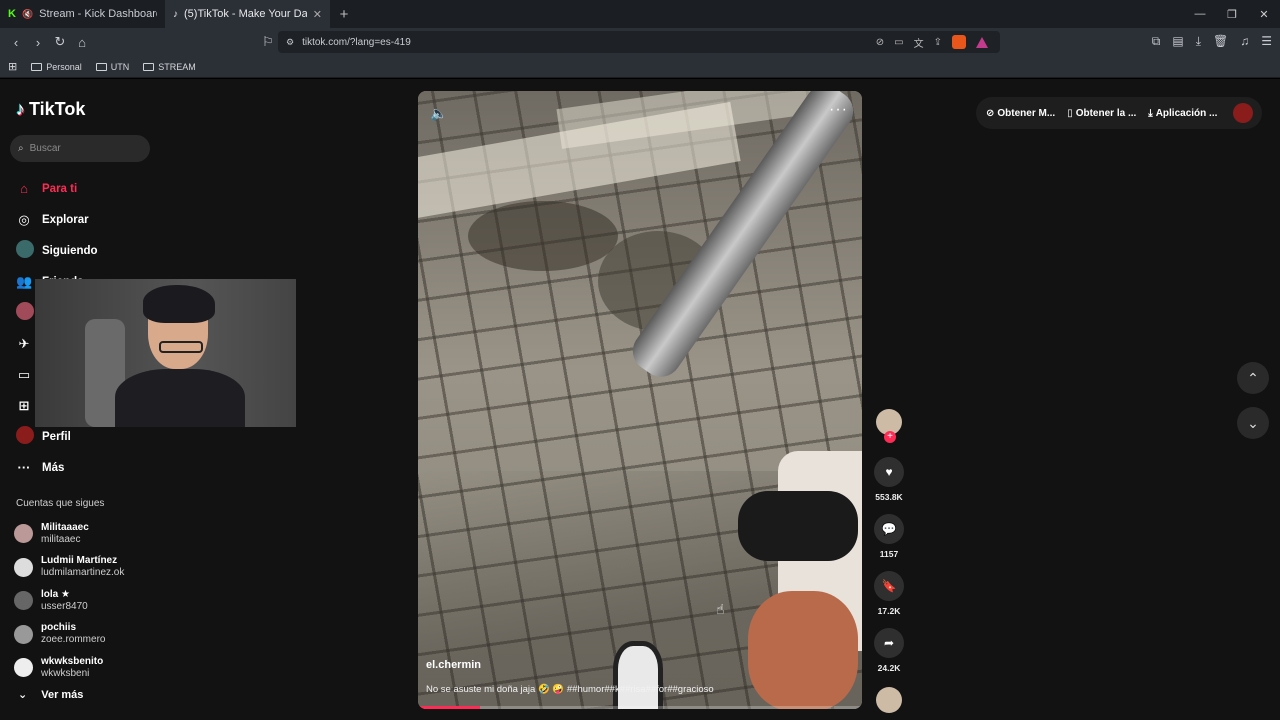 The image size is (1280, 720). I want to click on bookmark-label: UTN, so click(120, 66).